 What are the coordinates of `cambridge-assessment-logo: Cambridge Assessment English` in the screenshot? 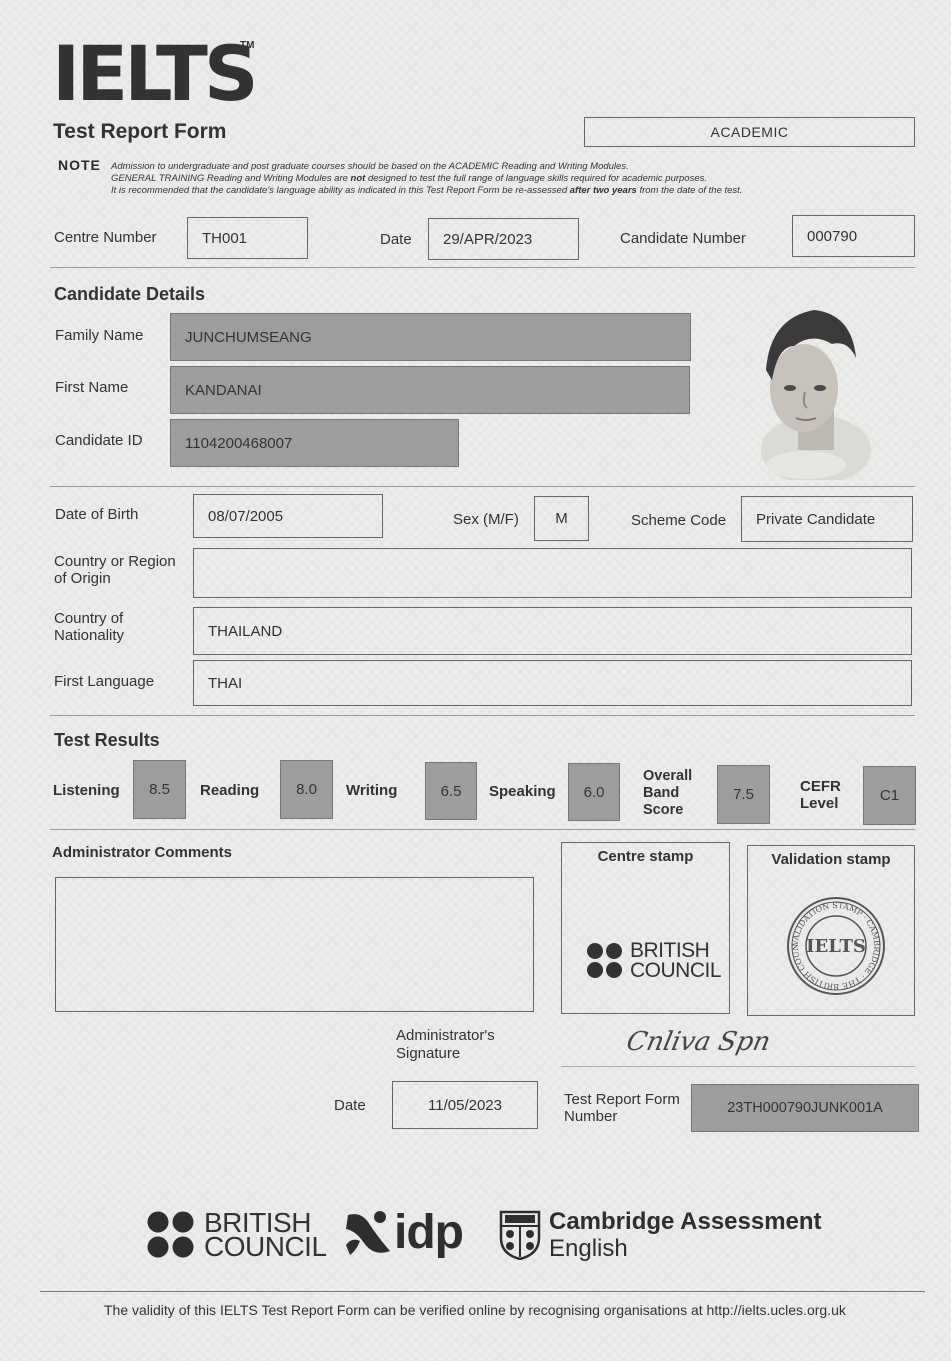 It's located at (660, 1235).